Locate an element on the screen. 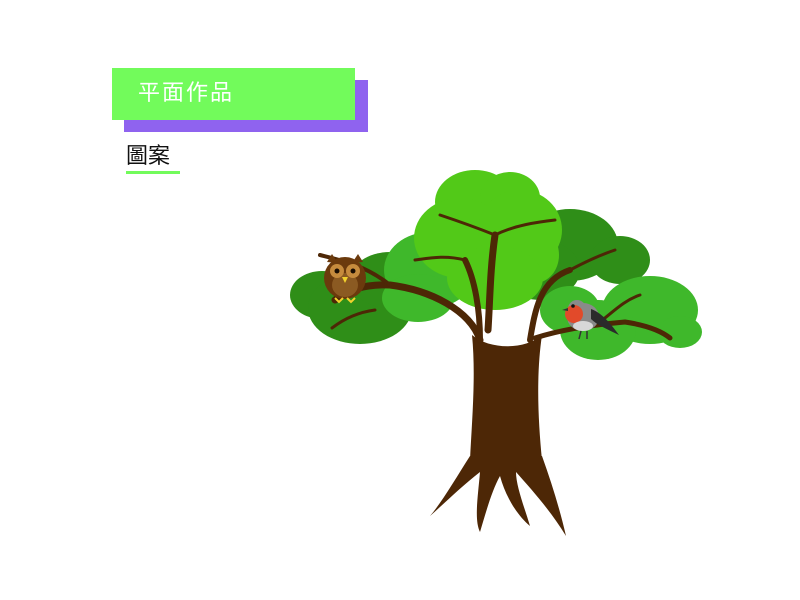 The image size is (800, 600). page-title: 平面作品 is located at coordinates (186, 93).